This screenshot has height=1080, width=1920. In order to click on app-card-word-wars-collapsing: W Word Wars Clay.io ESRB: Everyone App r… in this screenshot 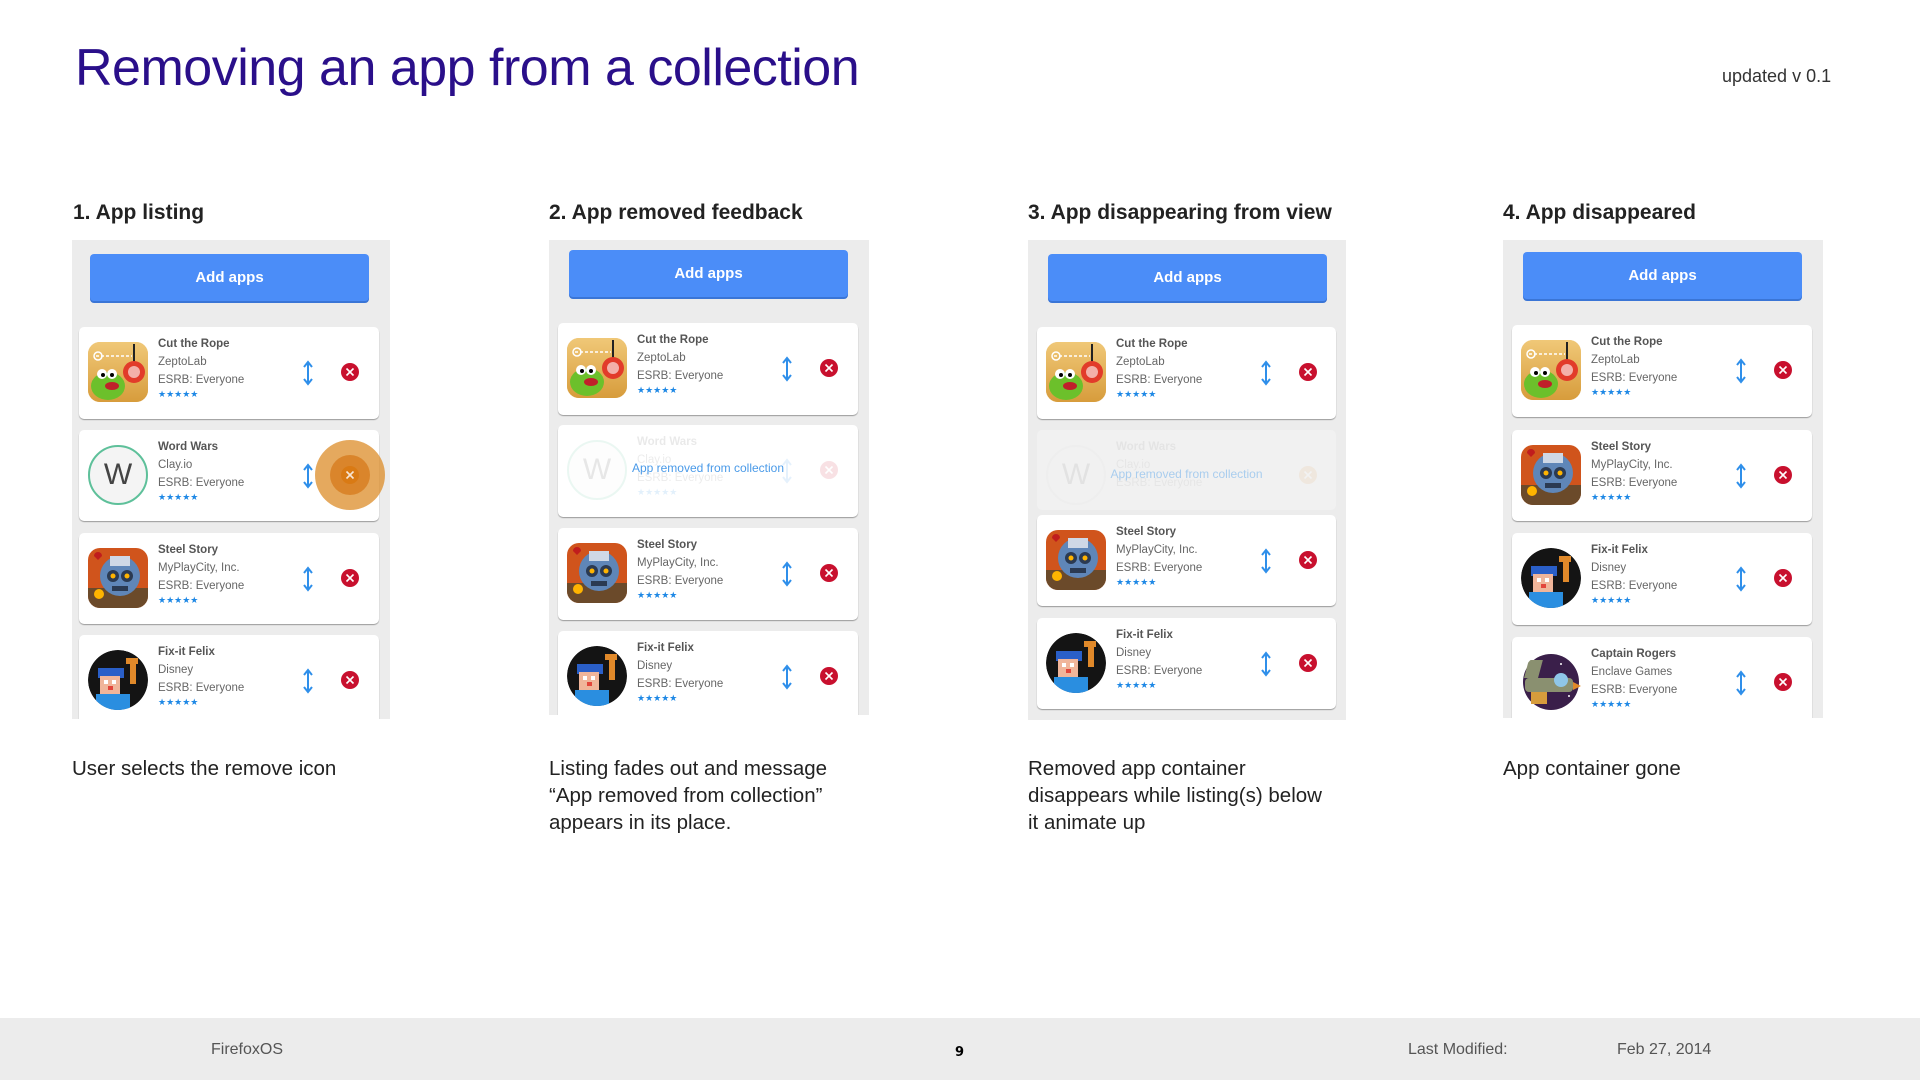, I will do `click(1186, 470)`.